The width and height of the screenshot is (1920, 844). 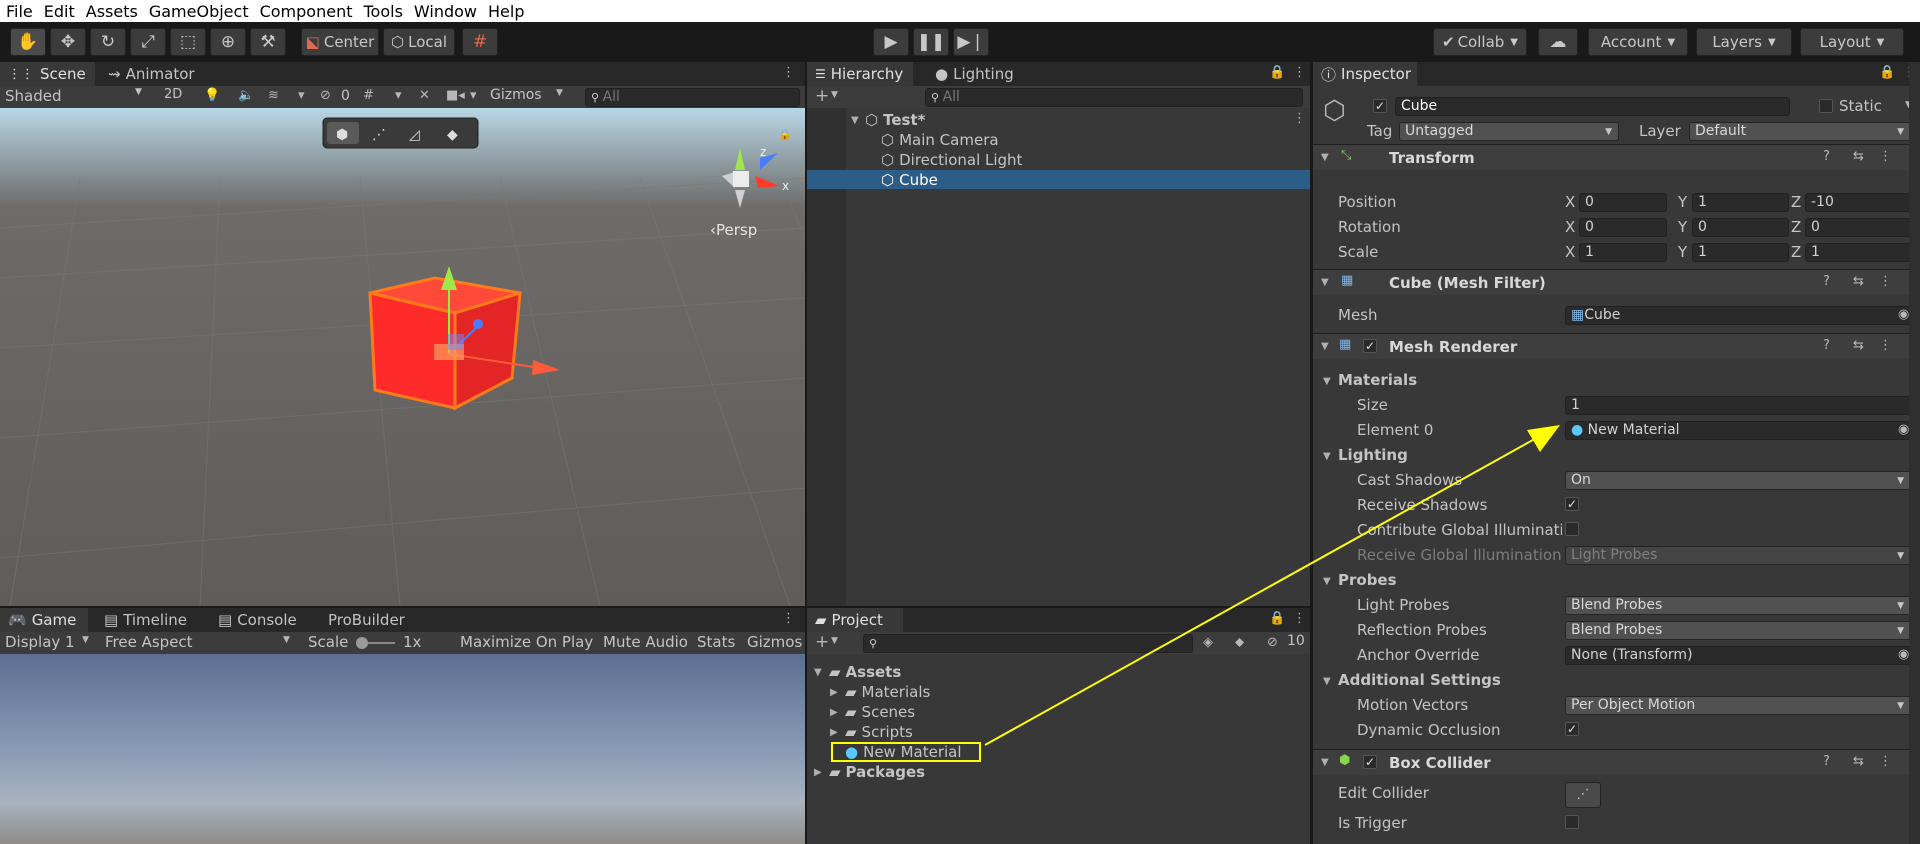 I want to click on anchor-override-field: None (Transform), so click(x=1738, y=655).